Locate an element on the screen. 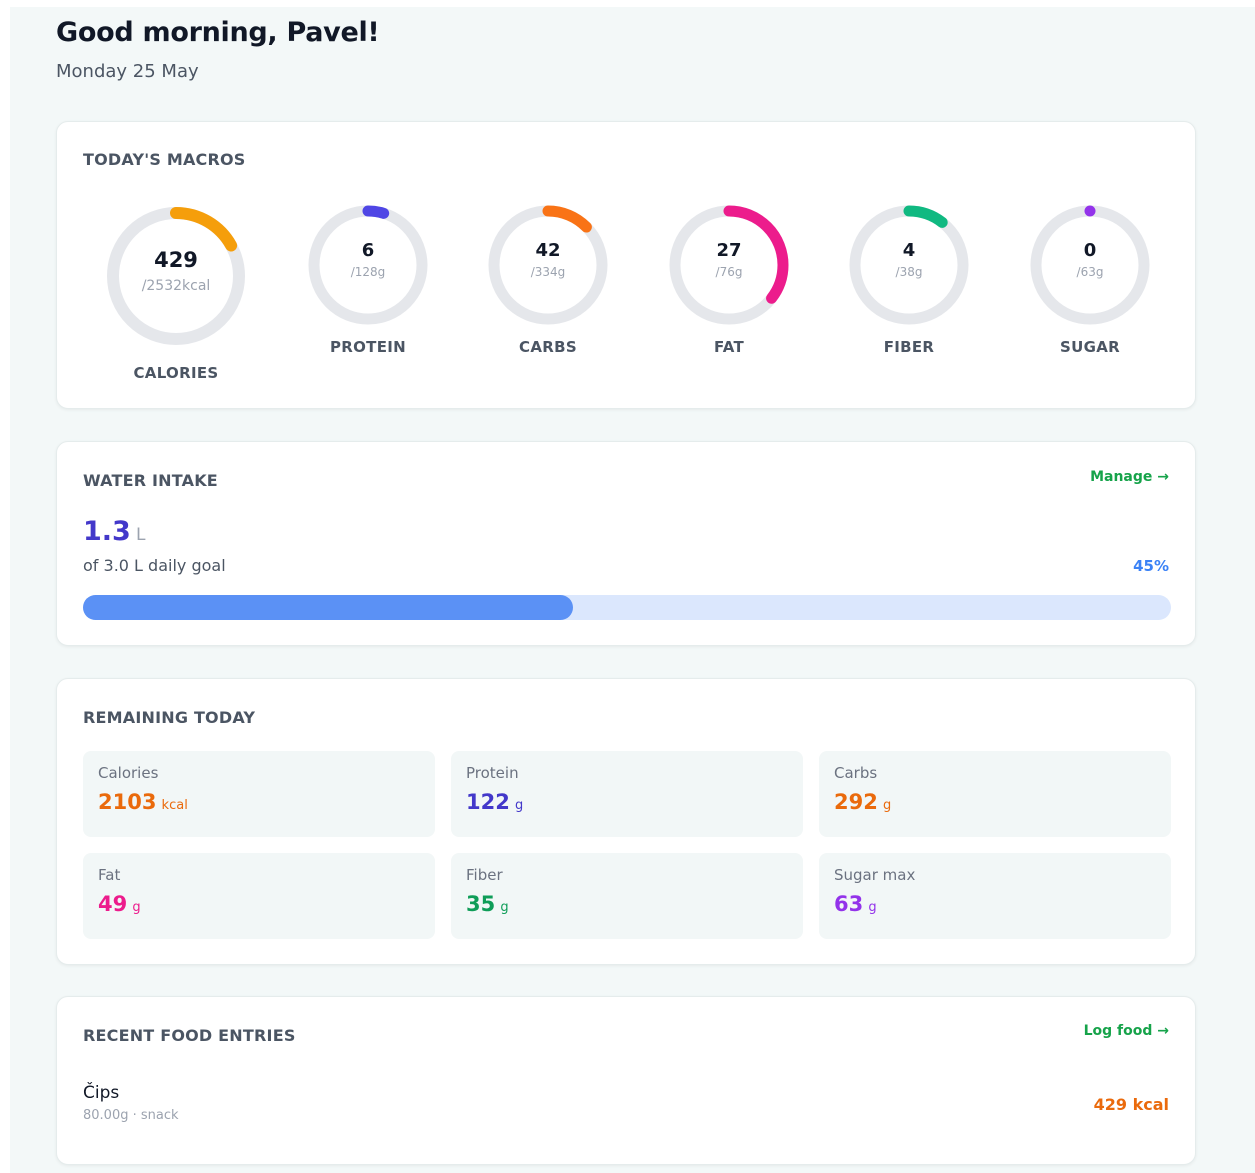 The image size is (1255, 1173). macro-sugar: 0 /63g SUGAR is located at coordinates (1090, 287).